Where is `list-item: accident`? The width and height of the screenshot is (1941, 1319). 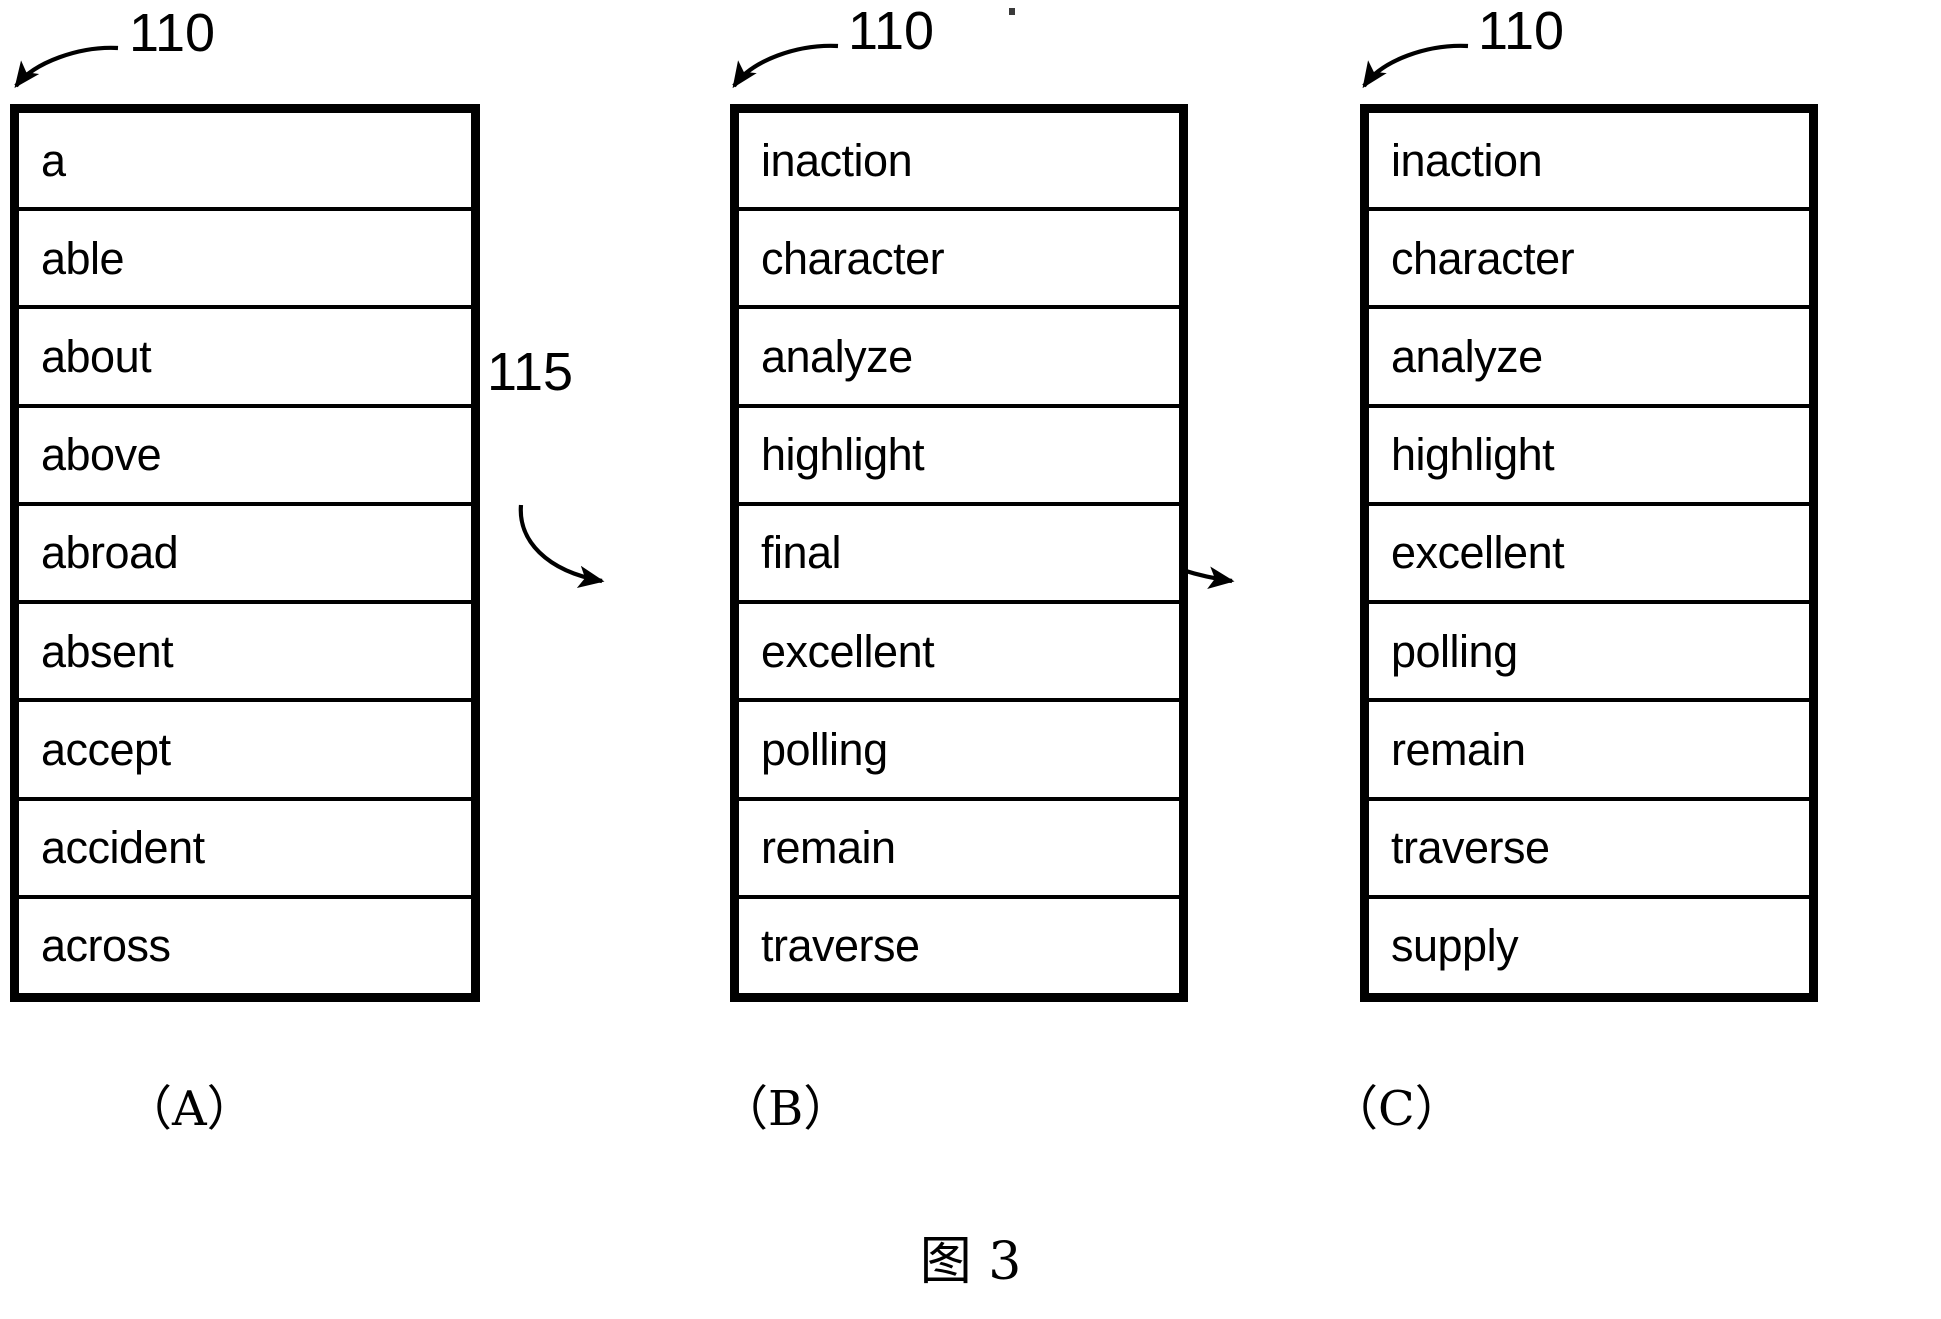
list-item: accident is located at coordinates (245, 850).